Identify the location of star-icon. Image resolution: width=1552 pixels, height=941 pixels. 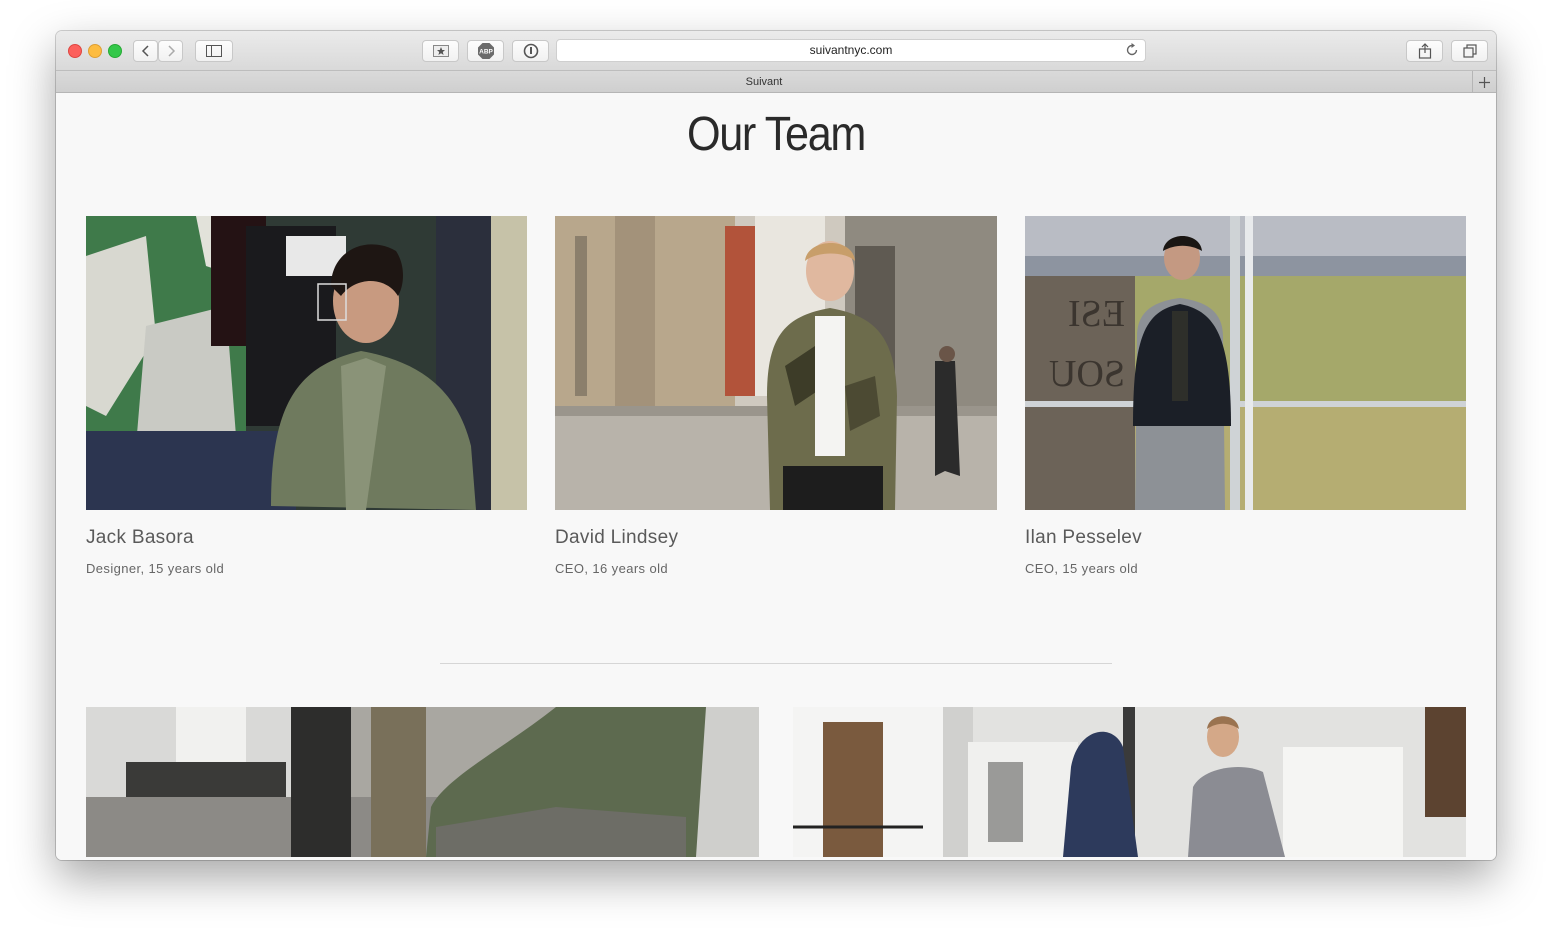
(440, 51).